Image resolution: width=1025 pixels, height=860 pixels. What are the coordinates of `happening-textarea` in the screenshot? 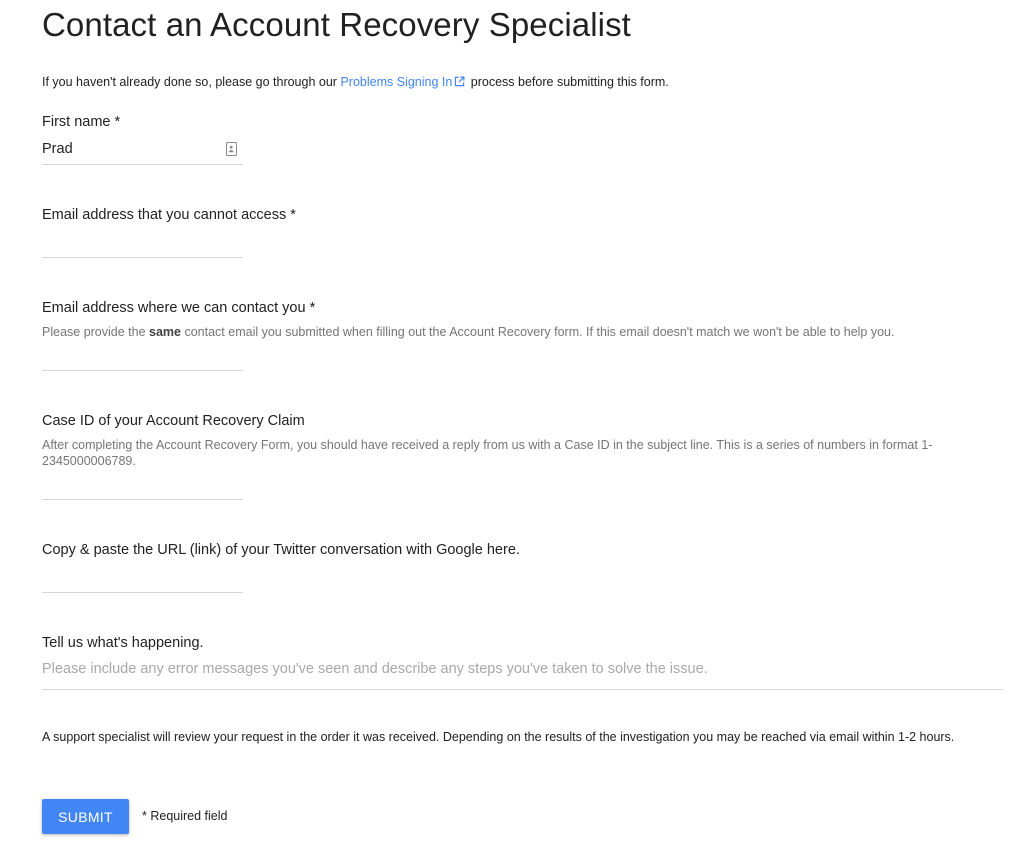 It's located at (517, 673).